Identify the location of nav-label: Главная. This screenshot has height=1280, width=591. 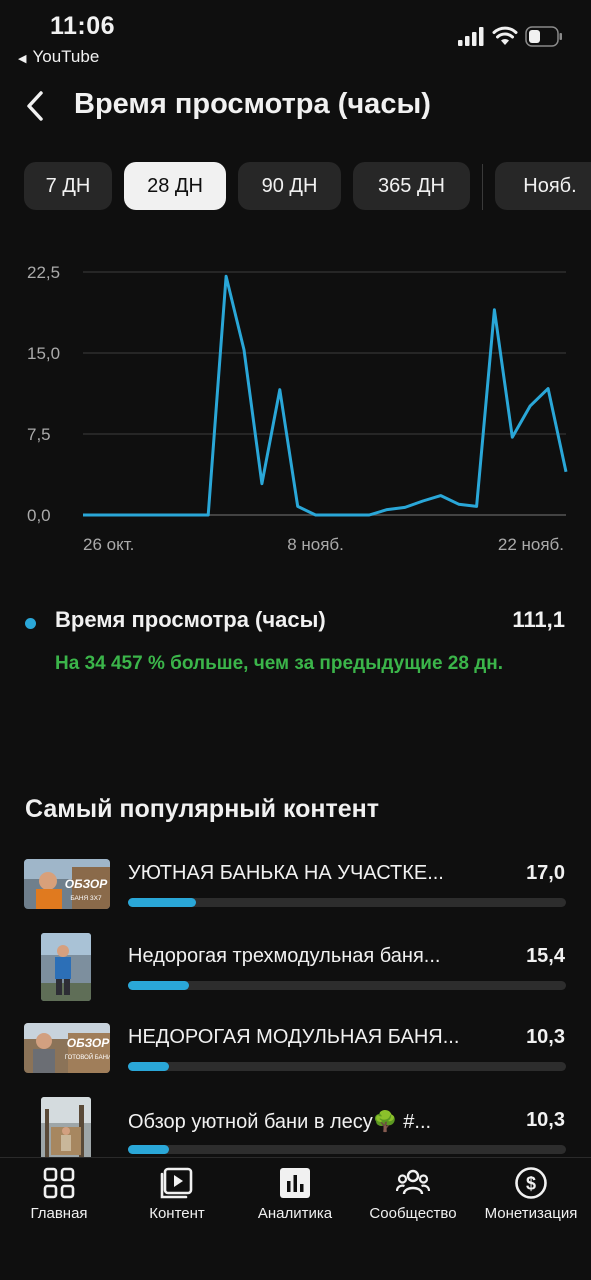
(59, 1213).